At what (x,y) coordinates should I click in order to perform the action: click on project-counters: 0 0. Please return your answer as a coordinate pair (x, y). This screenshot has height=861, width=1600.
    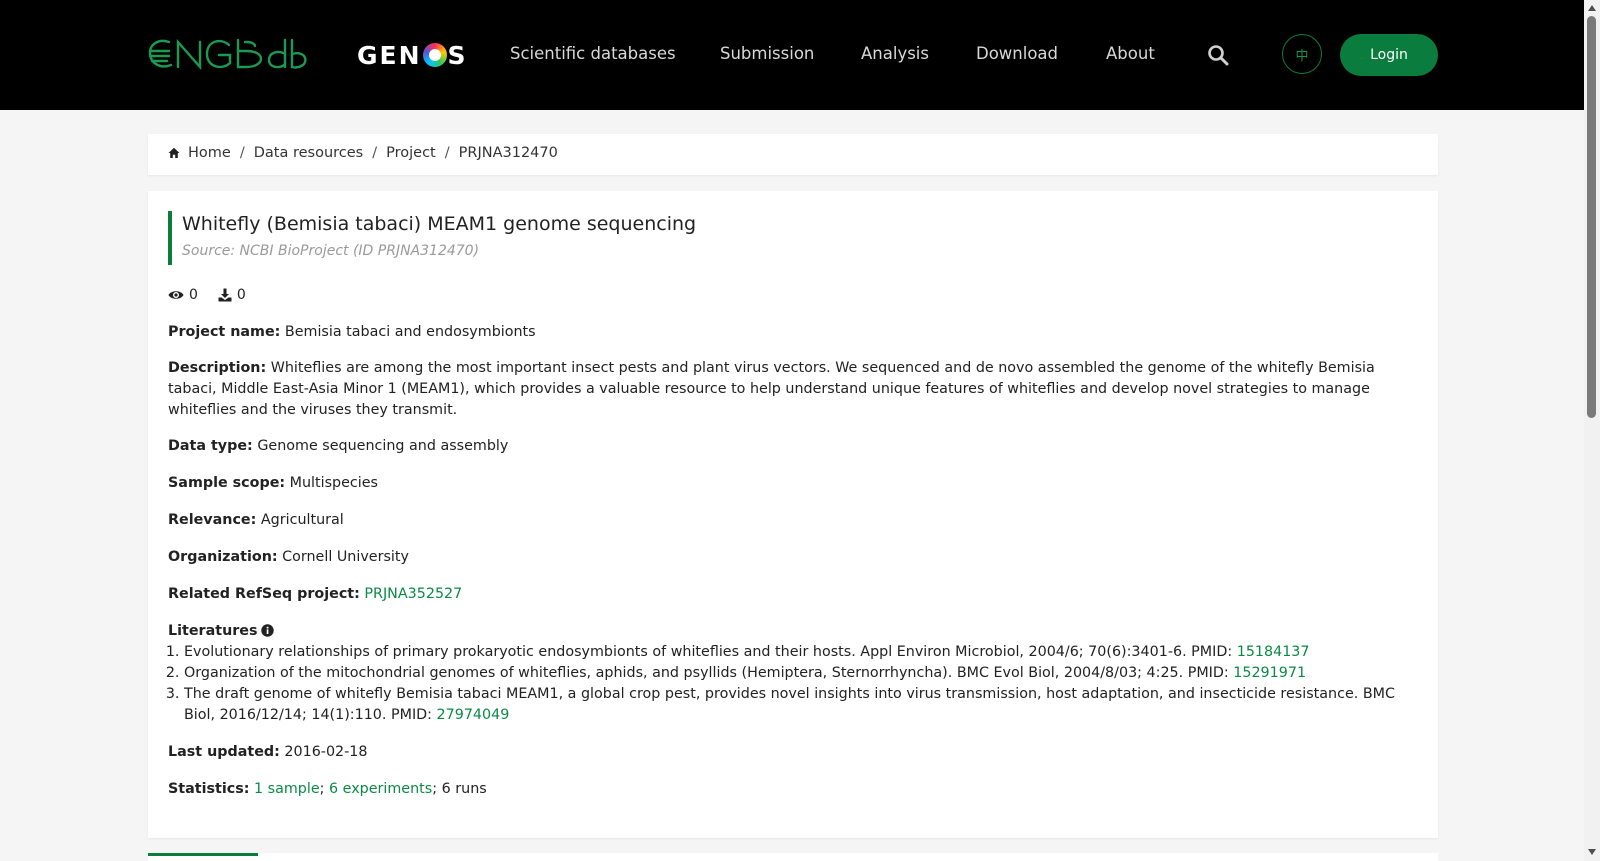
    Looking at the image, I should click on (217, 295).